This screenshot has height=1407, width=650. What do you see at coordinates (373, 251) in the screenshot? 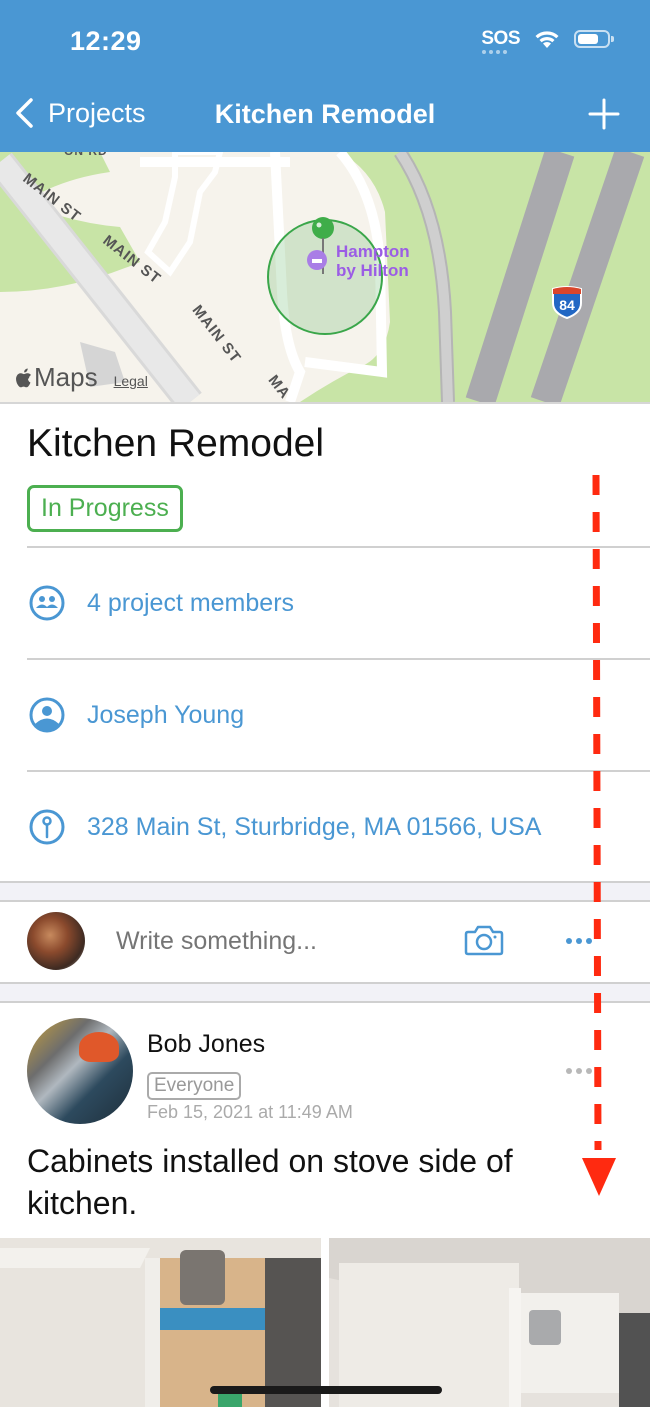
I see `poi-line-1: Hampton` at bounding box center [373, 251].